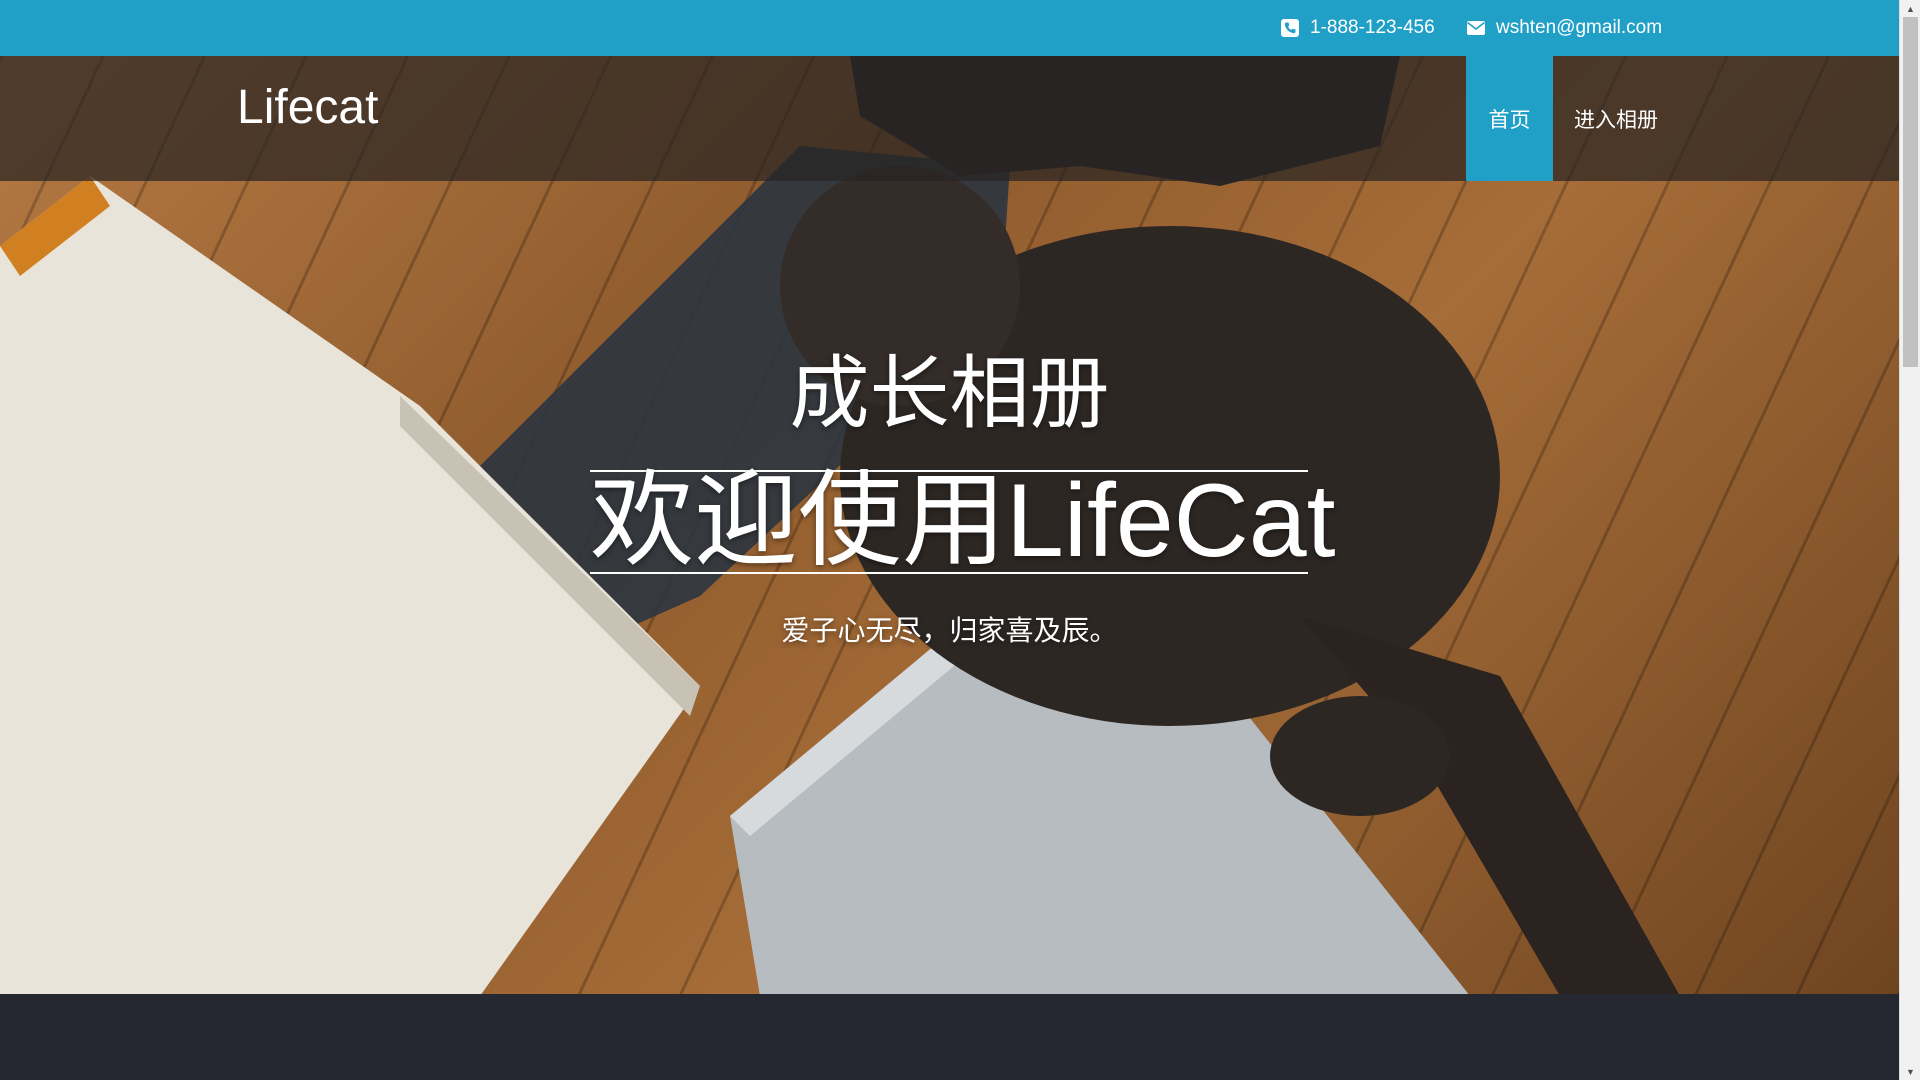 Image resolution: width=1920 pixels, height=1080 pixels. What do you see at coordinates (1910, 192) in the screenshot?
I see `scroll-thumb` at bounding box center [1910, 192].